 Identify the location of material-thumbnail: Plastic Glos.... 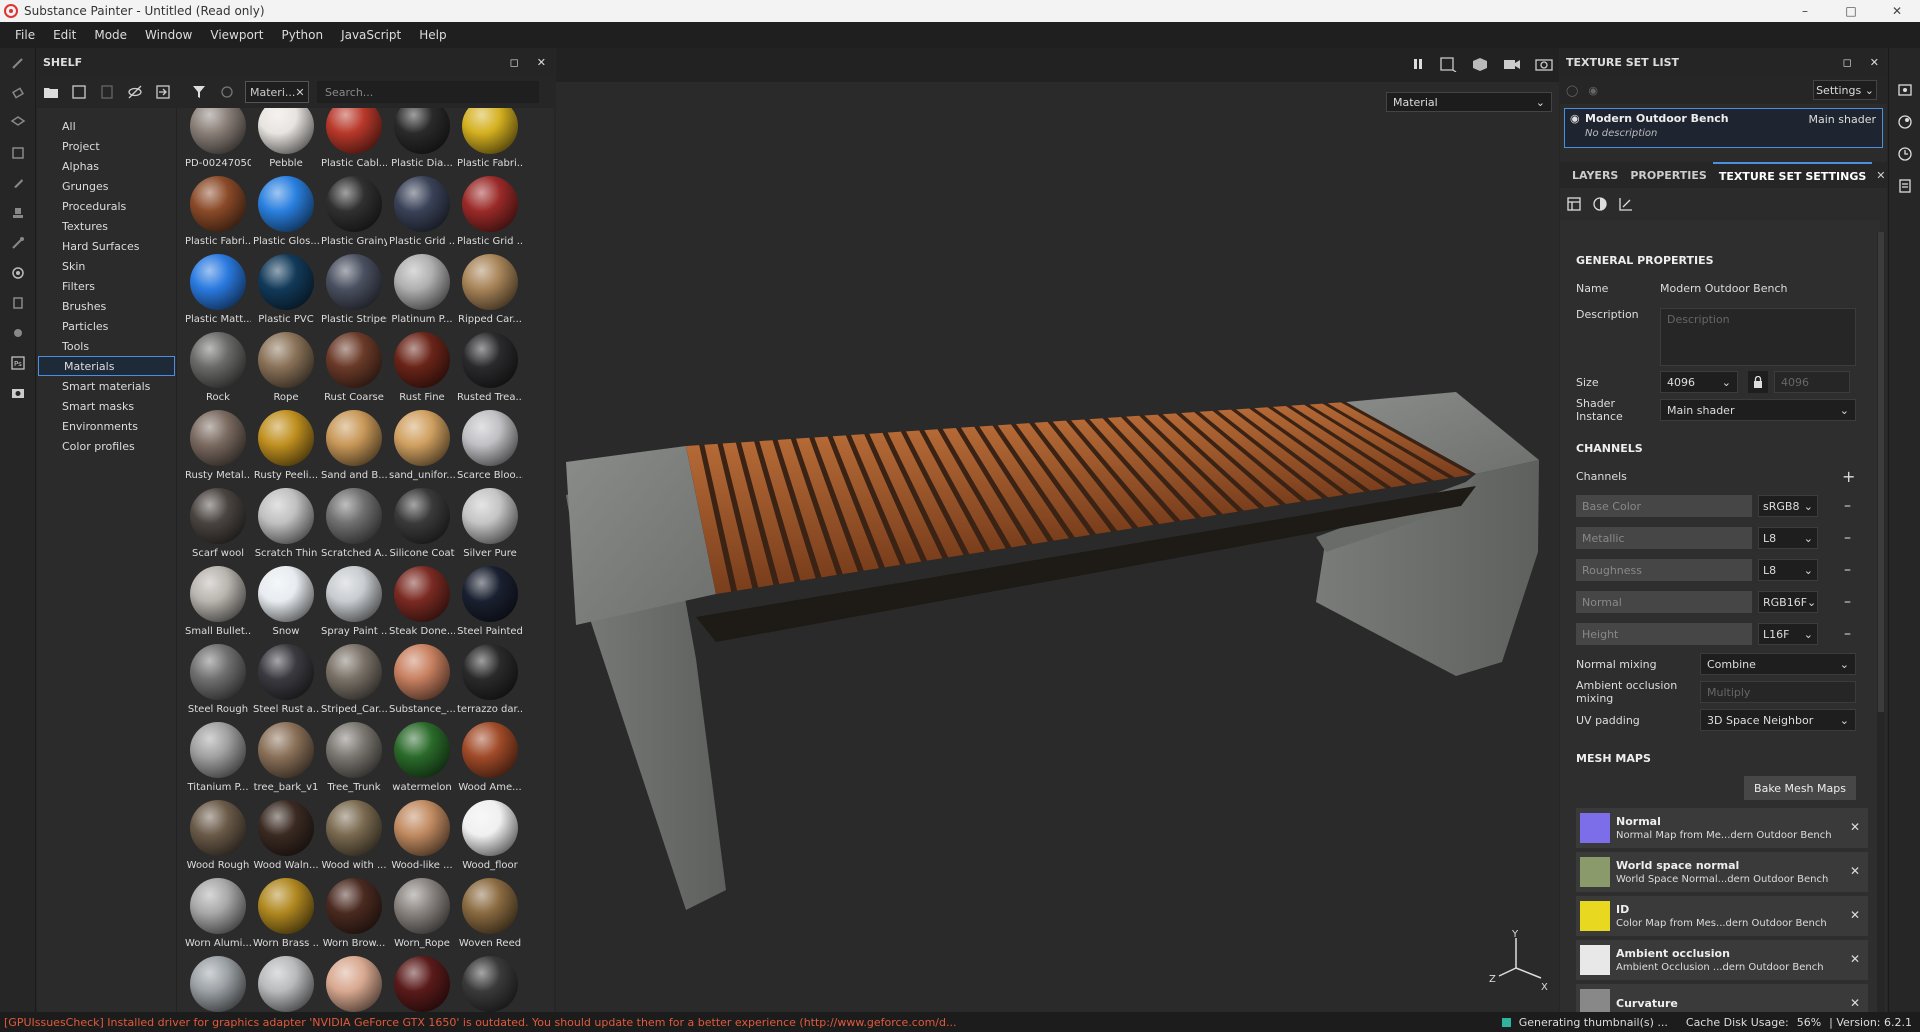
(286, 213).